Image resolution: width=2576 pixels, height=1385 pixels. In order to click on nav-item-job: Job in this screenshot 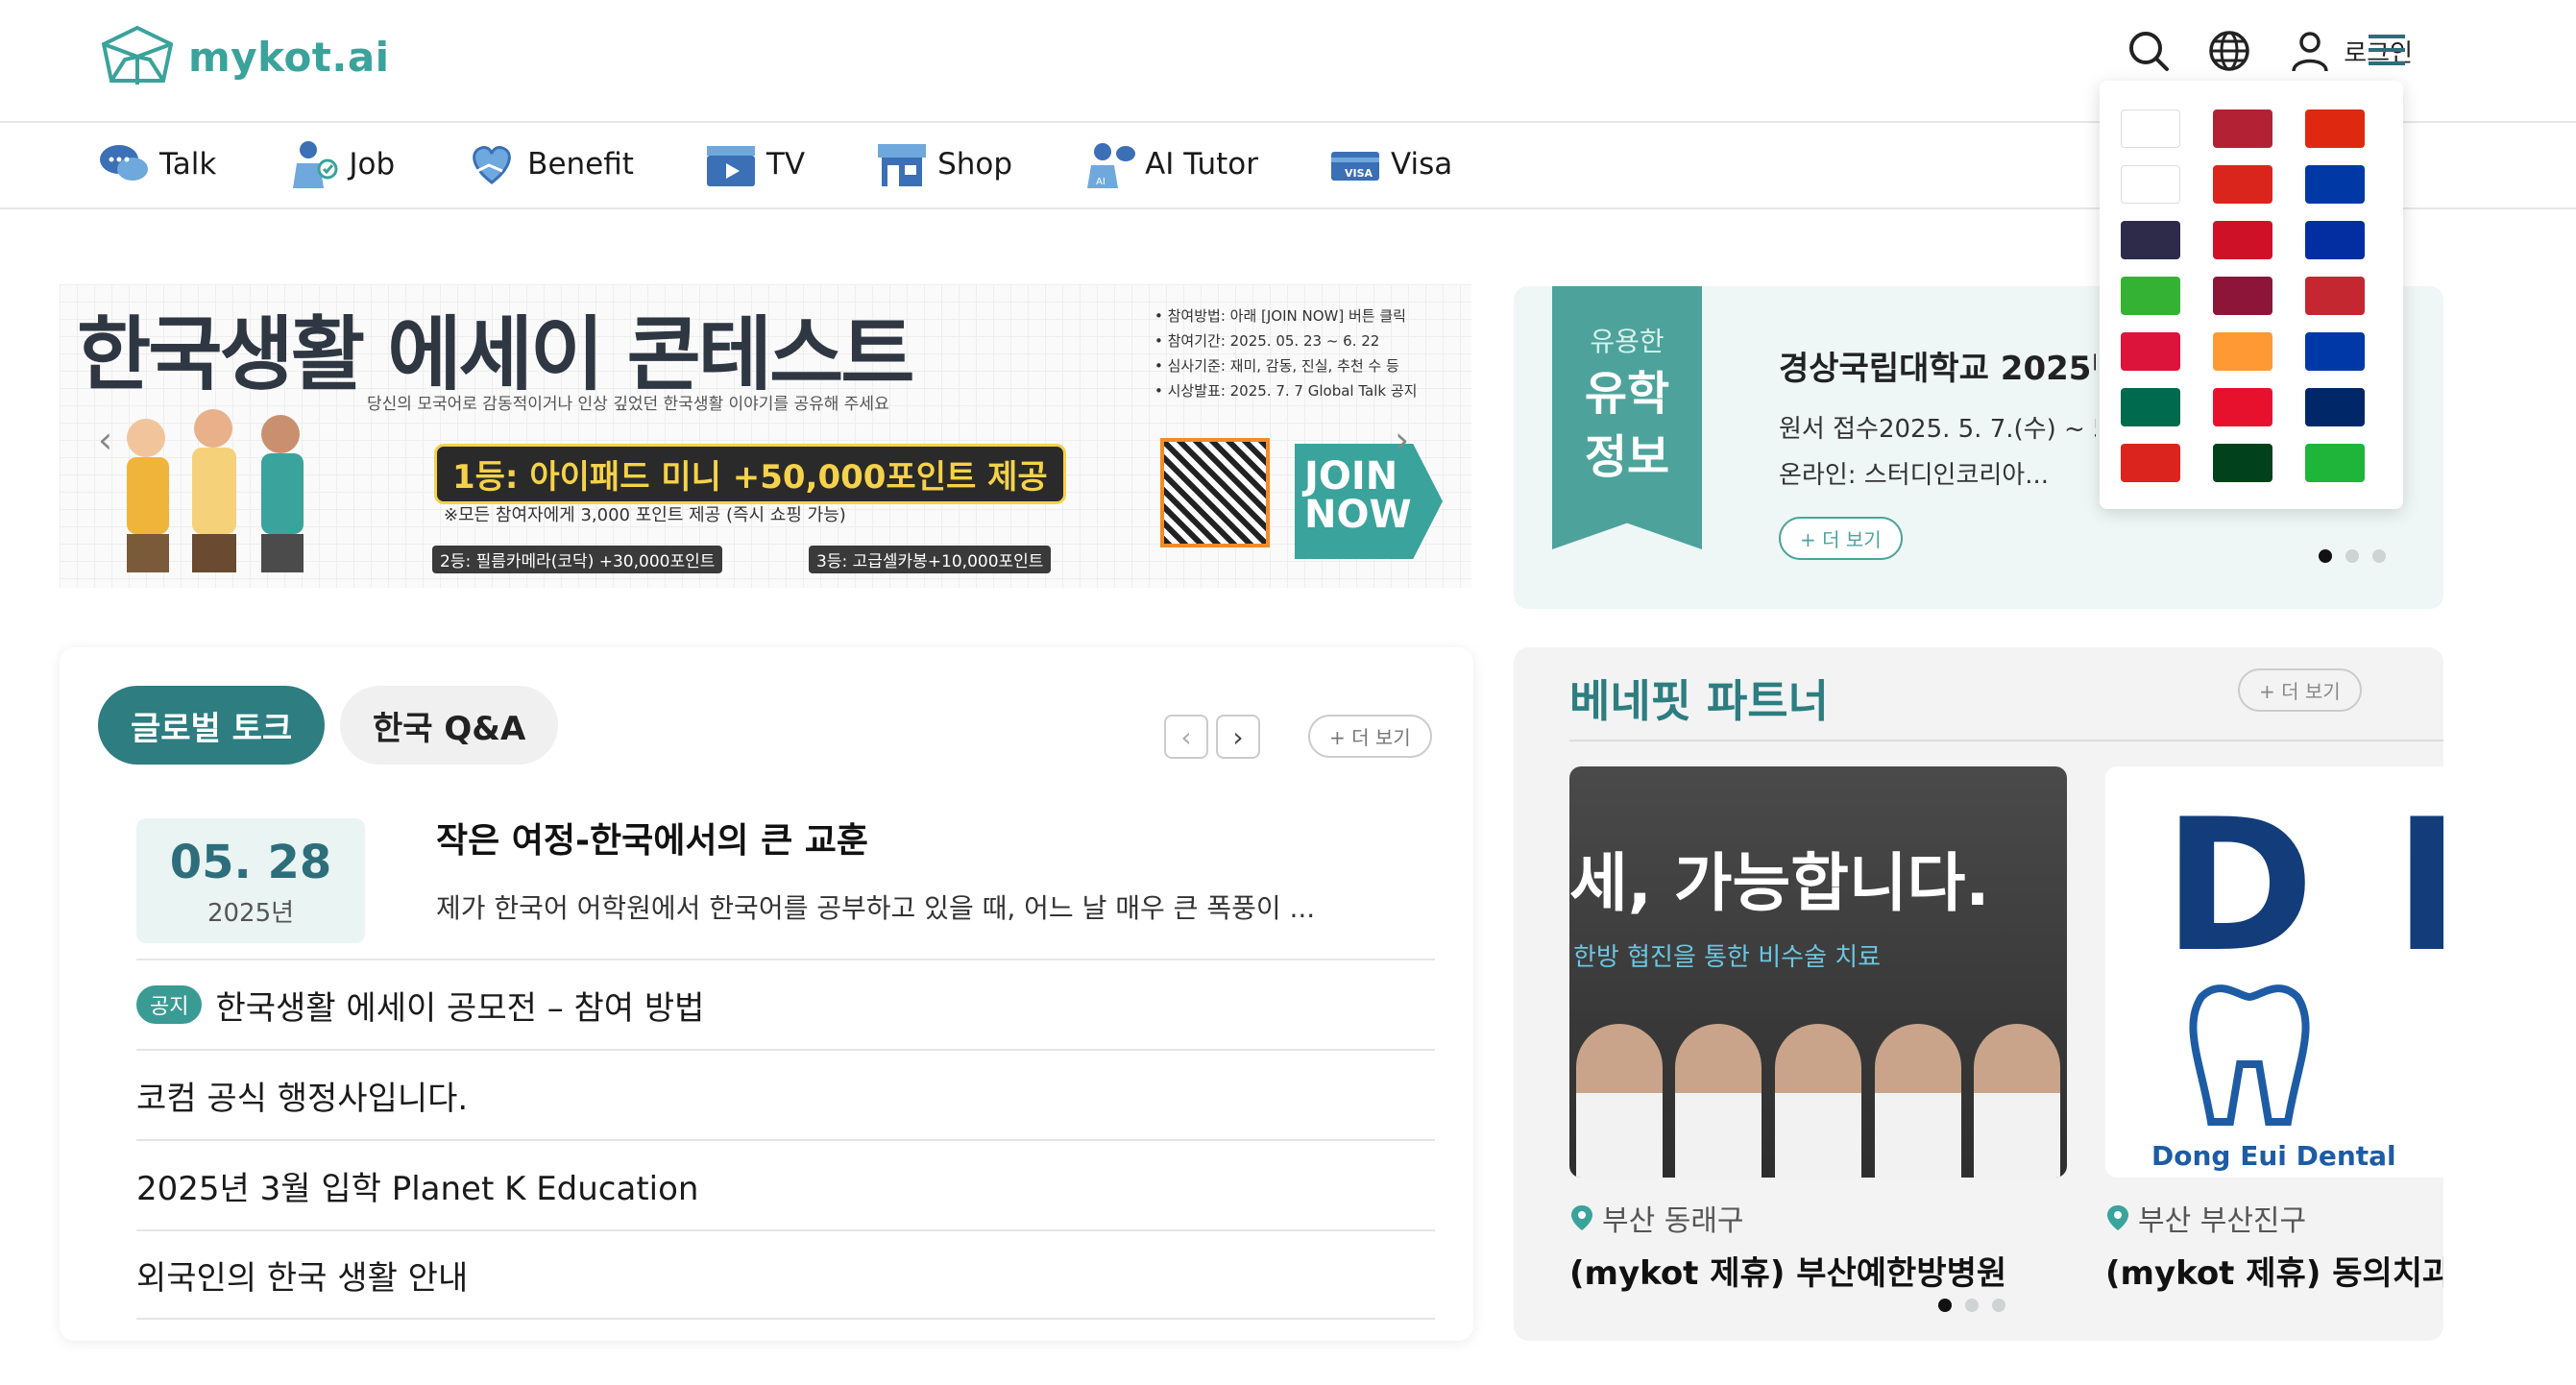, I will do `click(340, 164)`.